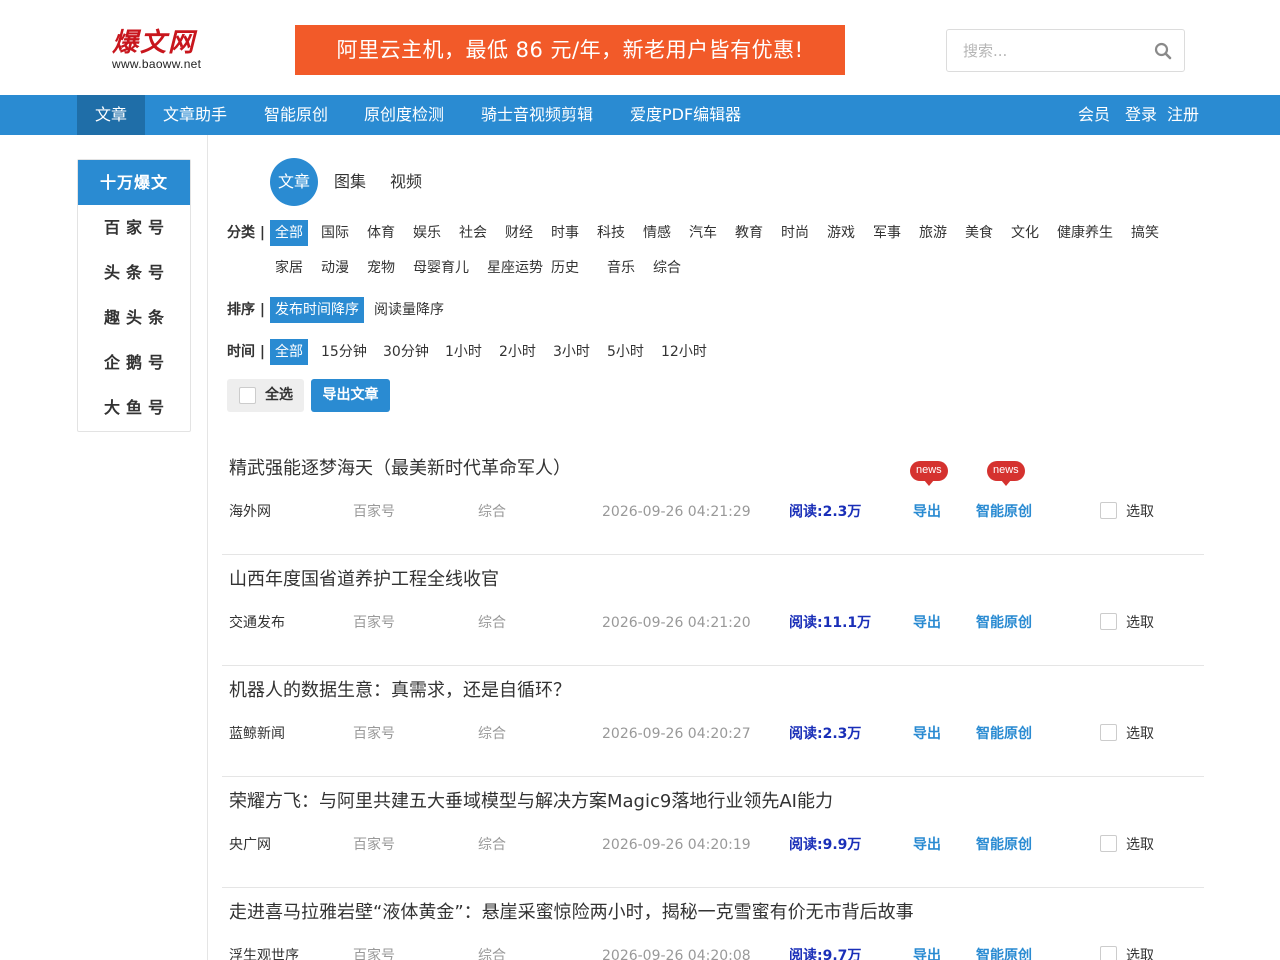 This screenshot has height=960, width=1280. Describe the element at coordinates (1053, 51) in the screenshot. I see `search-input` at that location.